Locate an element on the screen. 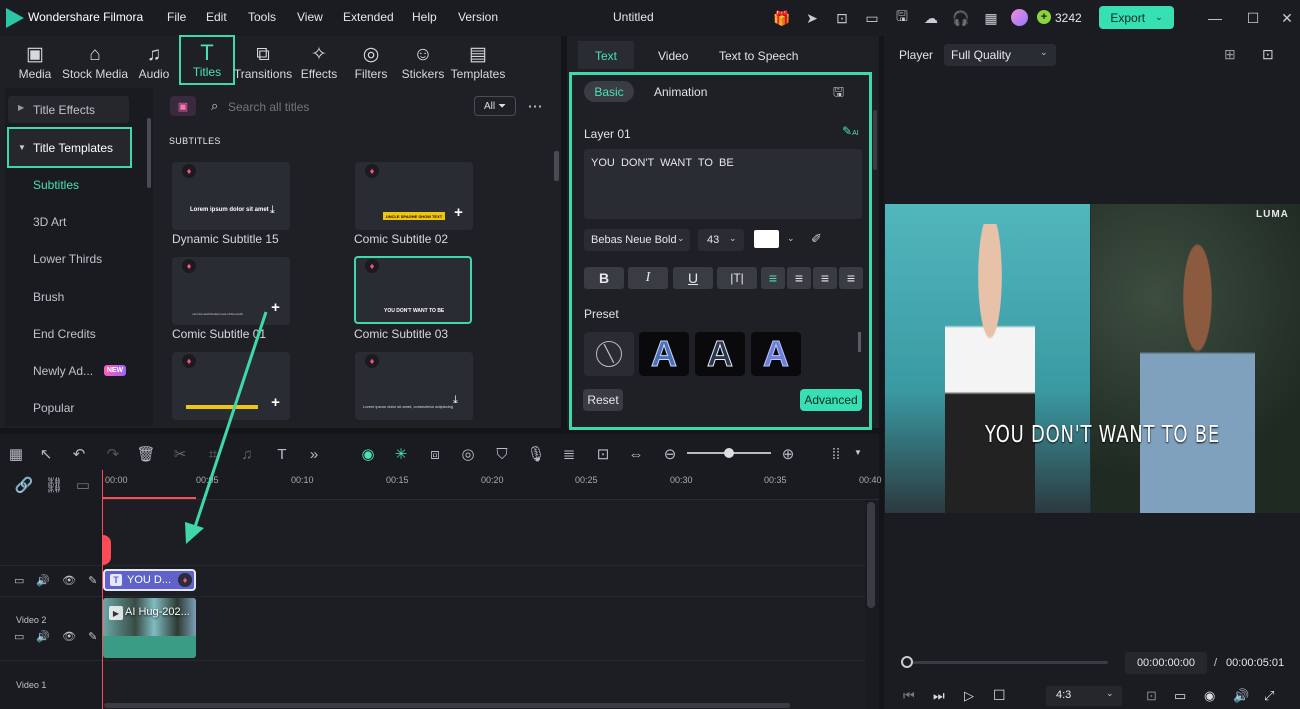 The height and width of the screenshot is (709, 1300). track-add-icon: ▭ is located at coordinates (83, 485).